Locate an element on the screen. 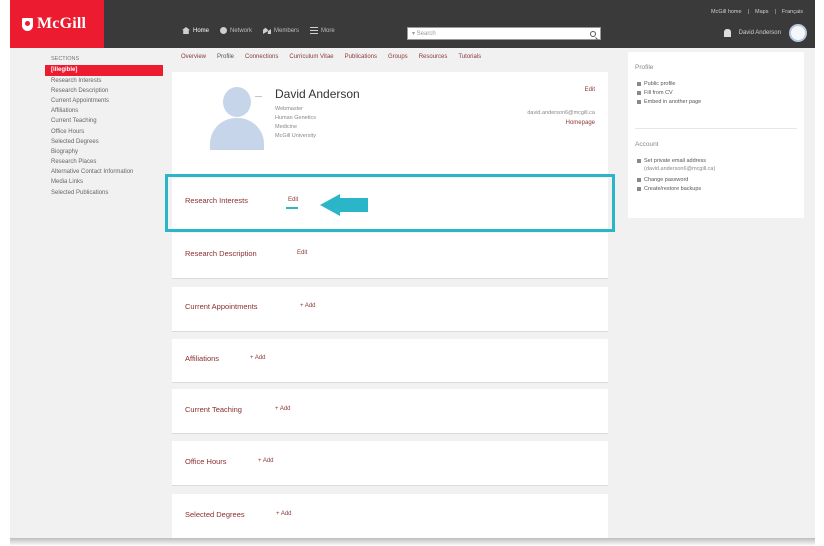 This screenshot has height=546, width=824. nav-home: Home is located at coordinates (195, 30).